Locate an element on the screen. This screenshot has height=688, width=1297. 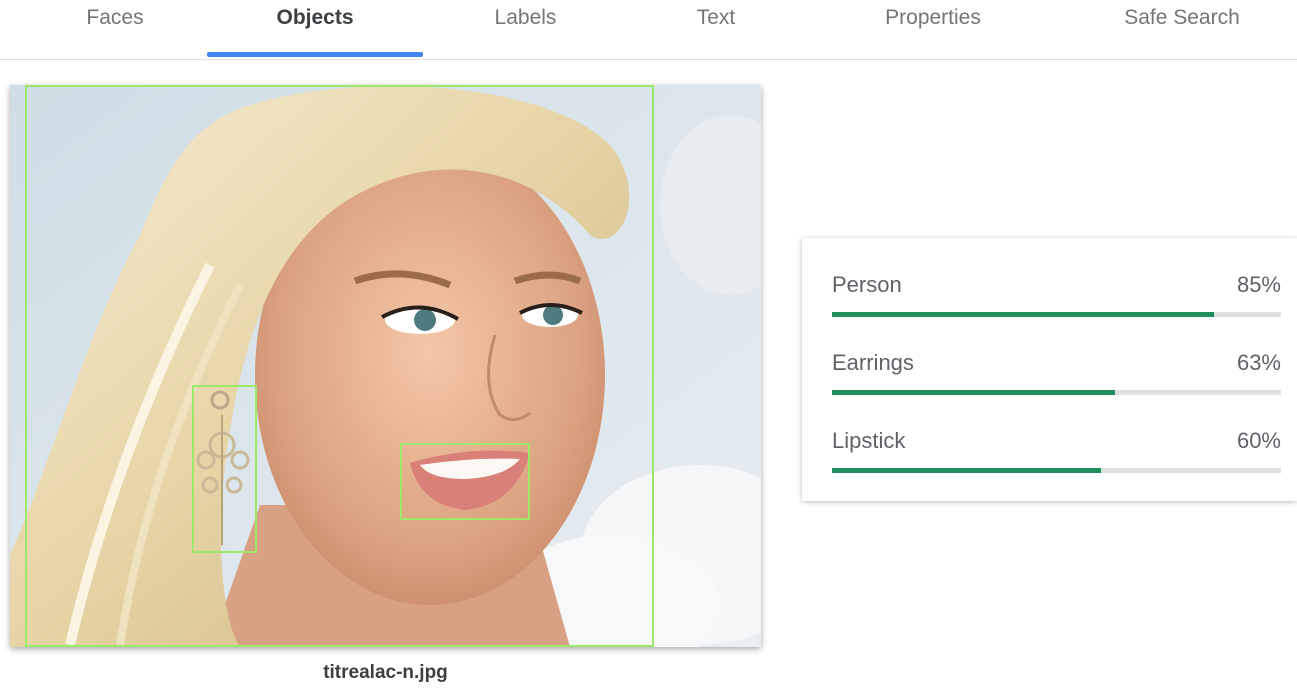
result-row-earrings: Earrings 63% is located at coordinates (1056, 385).